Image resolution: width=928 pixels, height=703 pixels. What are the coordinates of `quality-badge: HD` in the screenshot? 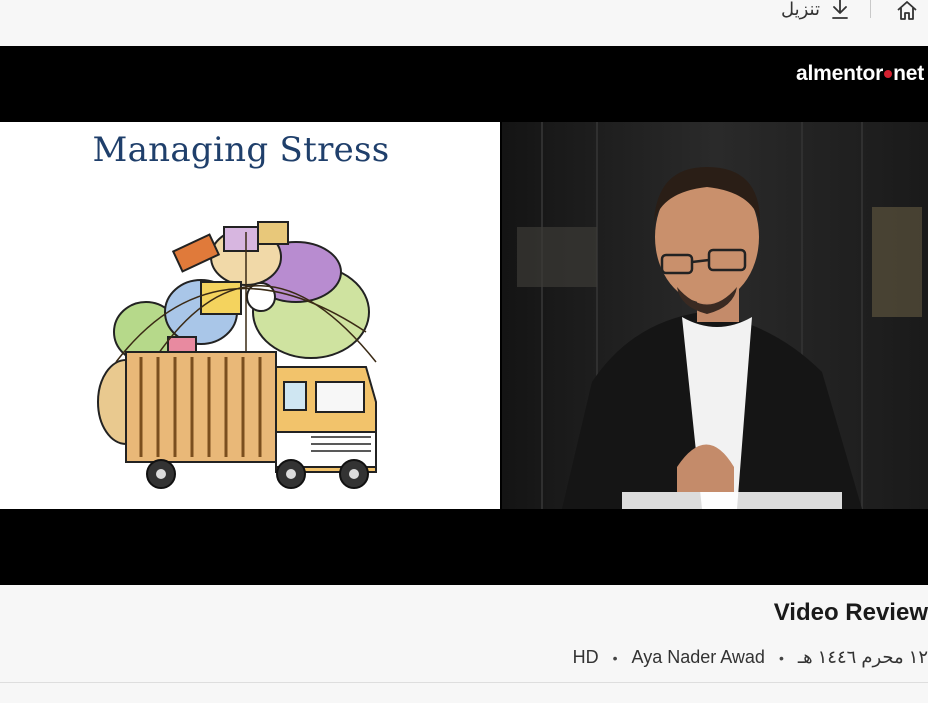 It's located at (585, 657).